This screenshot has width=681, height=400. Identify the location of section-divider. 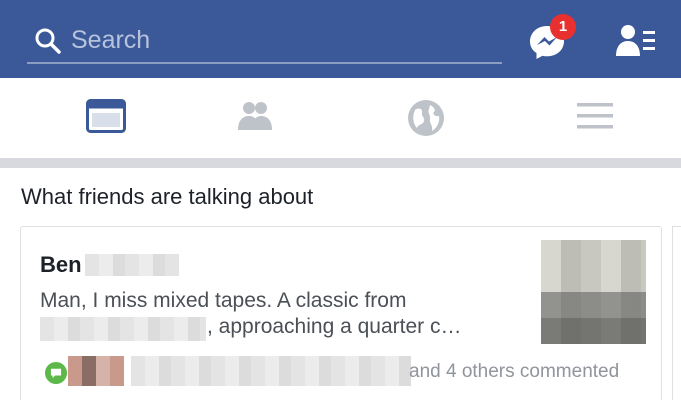
(340, 163).